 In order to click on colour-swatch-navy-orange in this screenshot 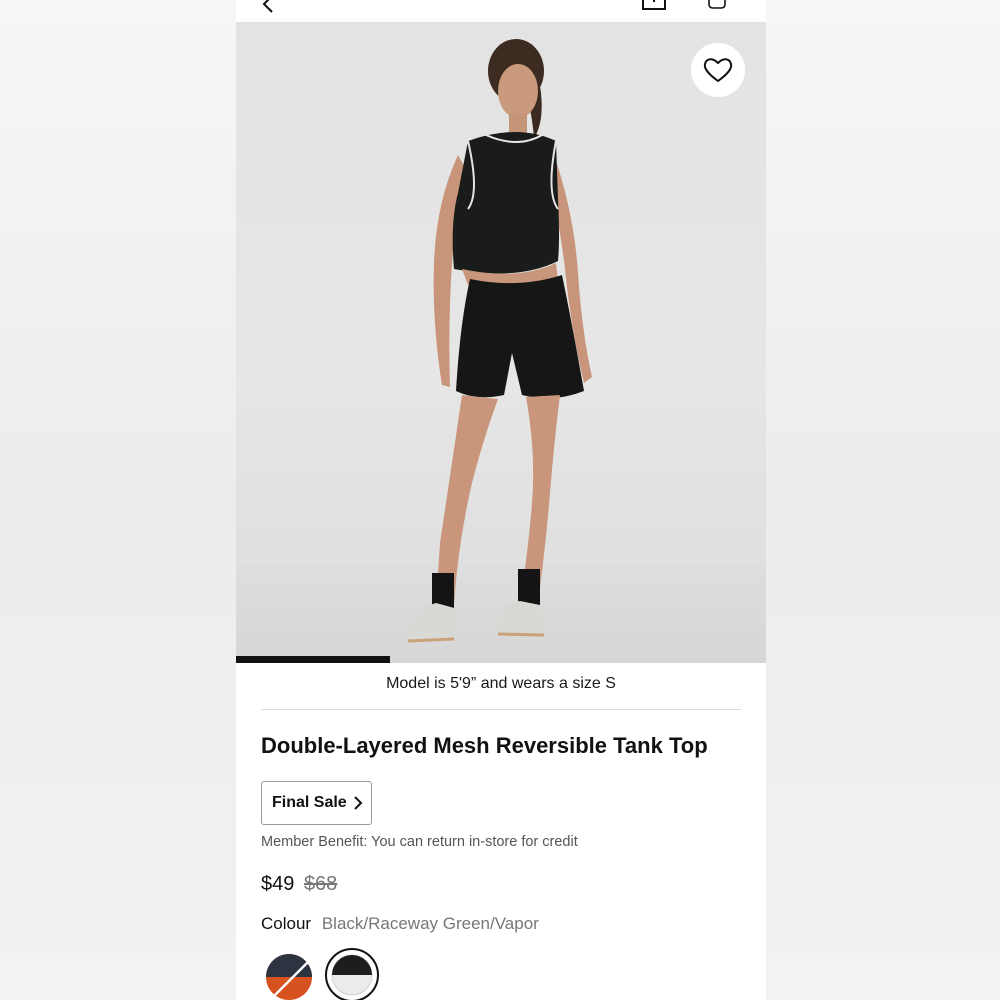, I will do `click(289, 976)`.